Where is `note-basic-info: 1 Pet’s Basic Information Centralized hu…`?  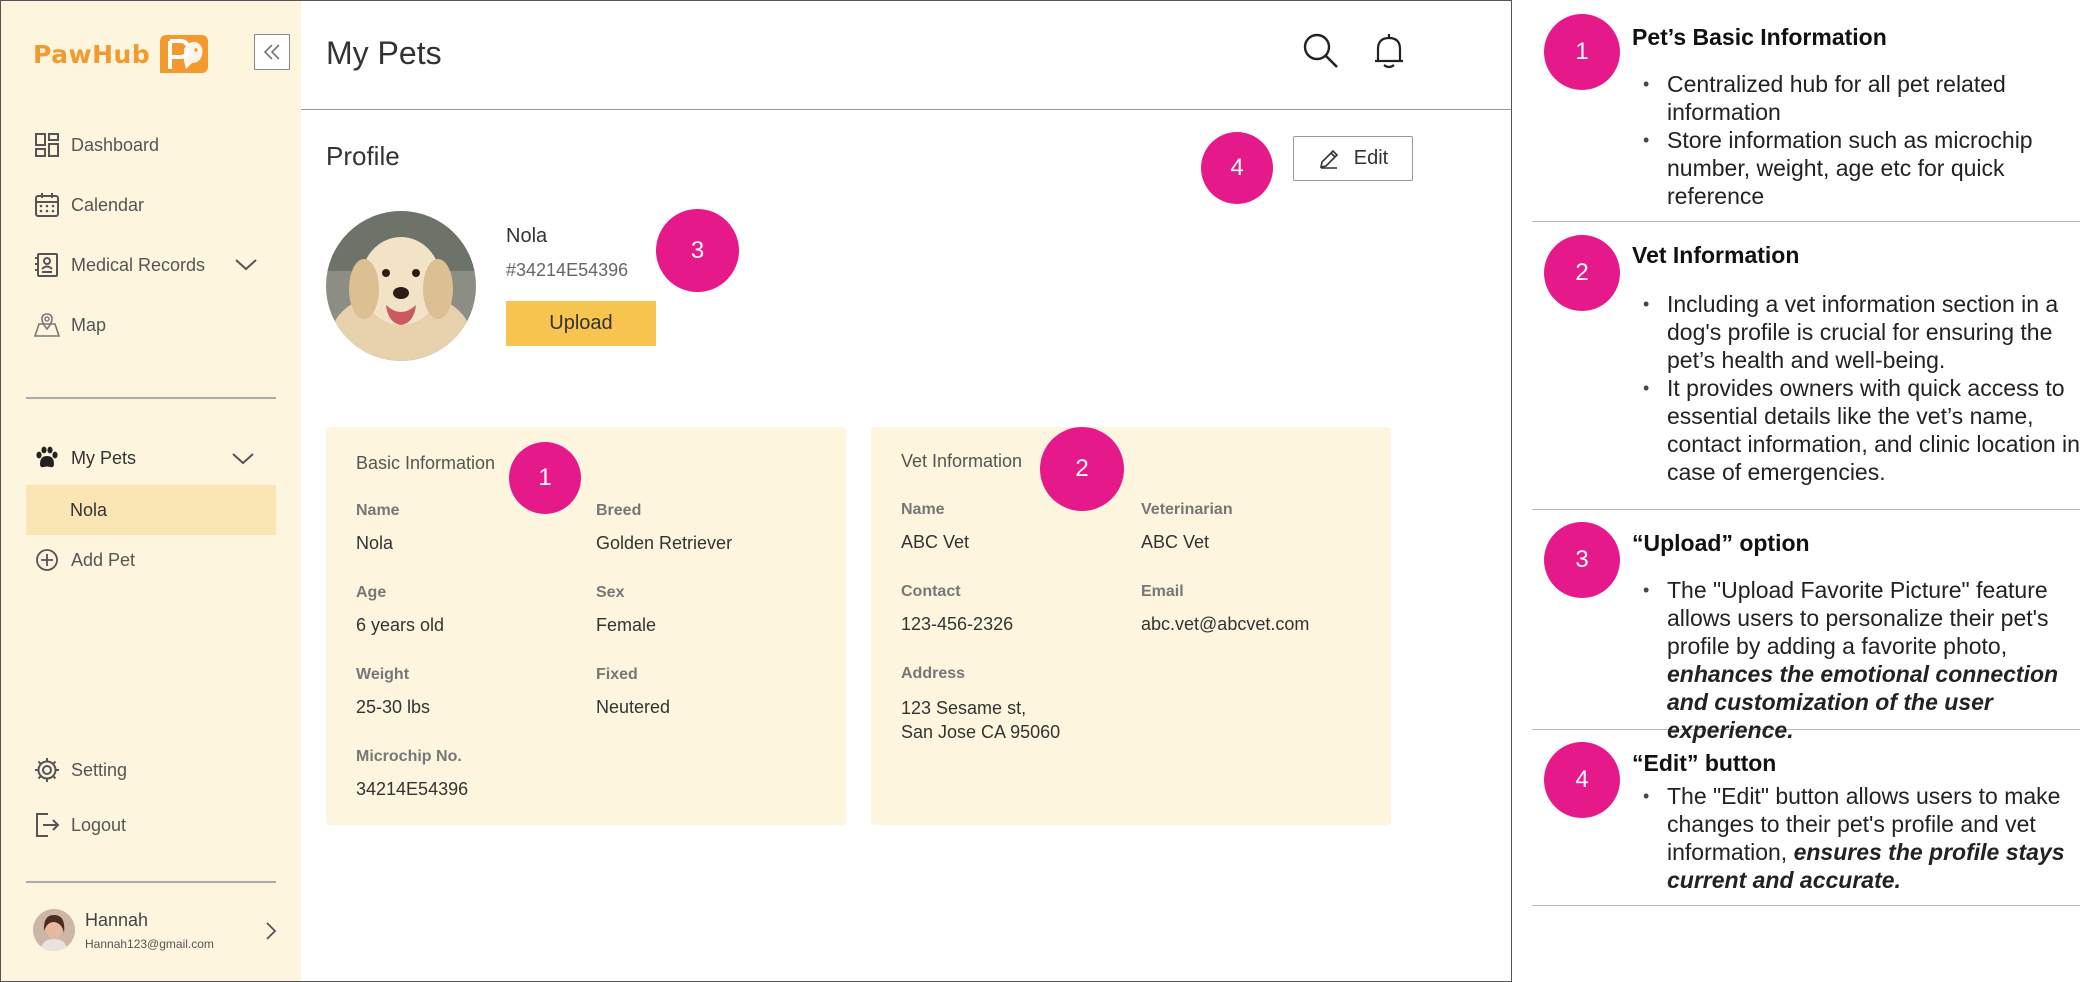
note-basic-info: 1 Pet’s Basic Information Centralized hu… is located at coordinates (1806, 111).